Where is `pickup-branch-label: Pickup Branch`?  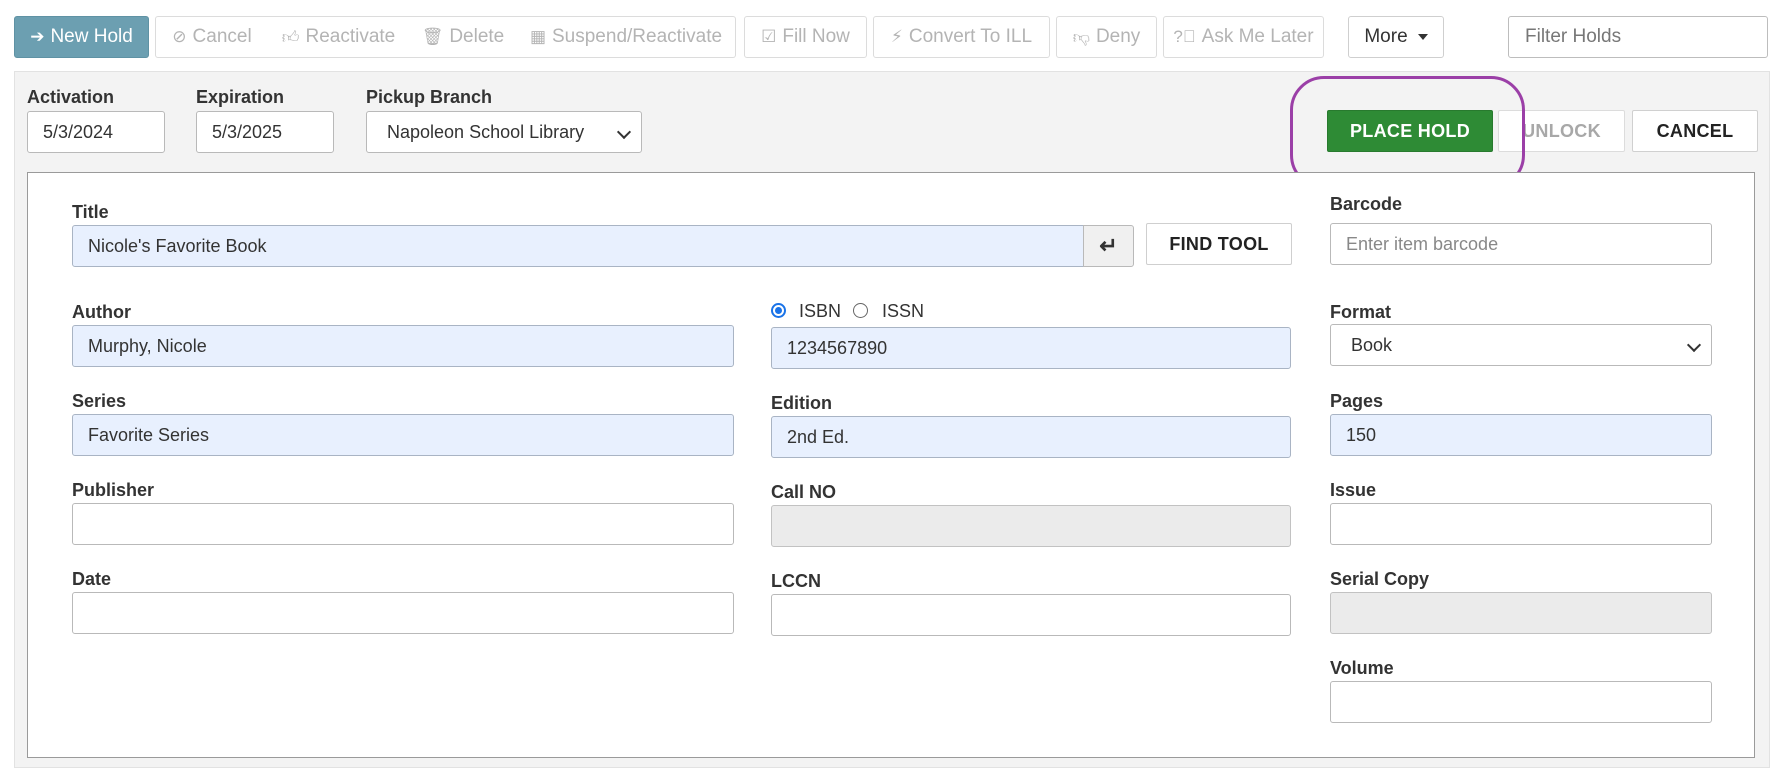
pickup-branch-label: Pickup Branch is located at coordinates (429, 97).